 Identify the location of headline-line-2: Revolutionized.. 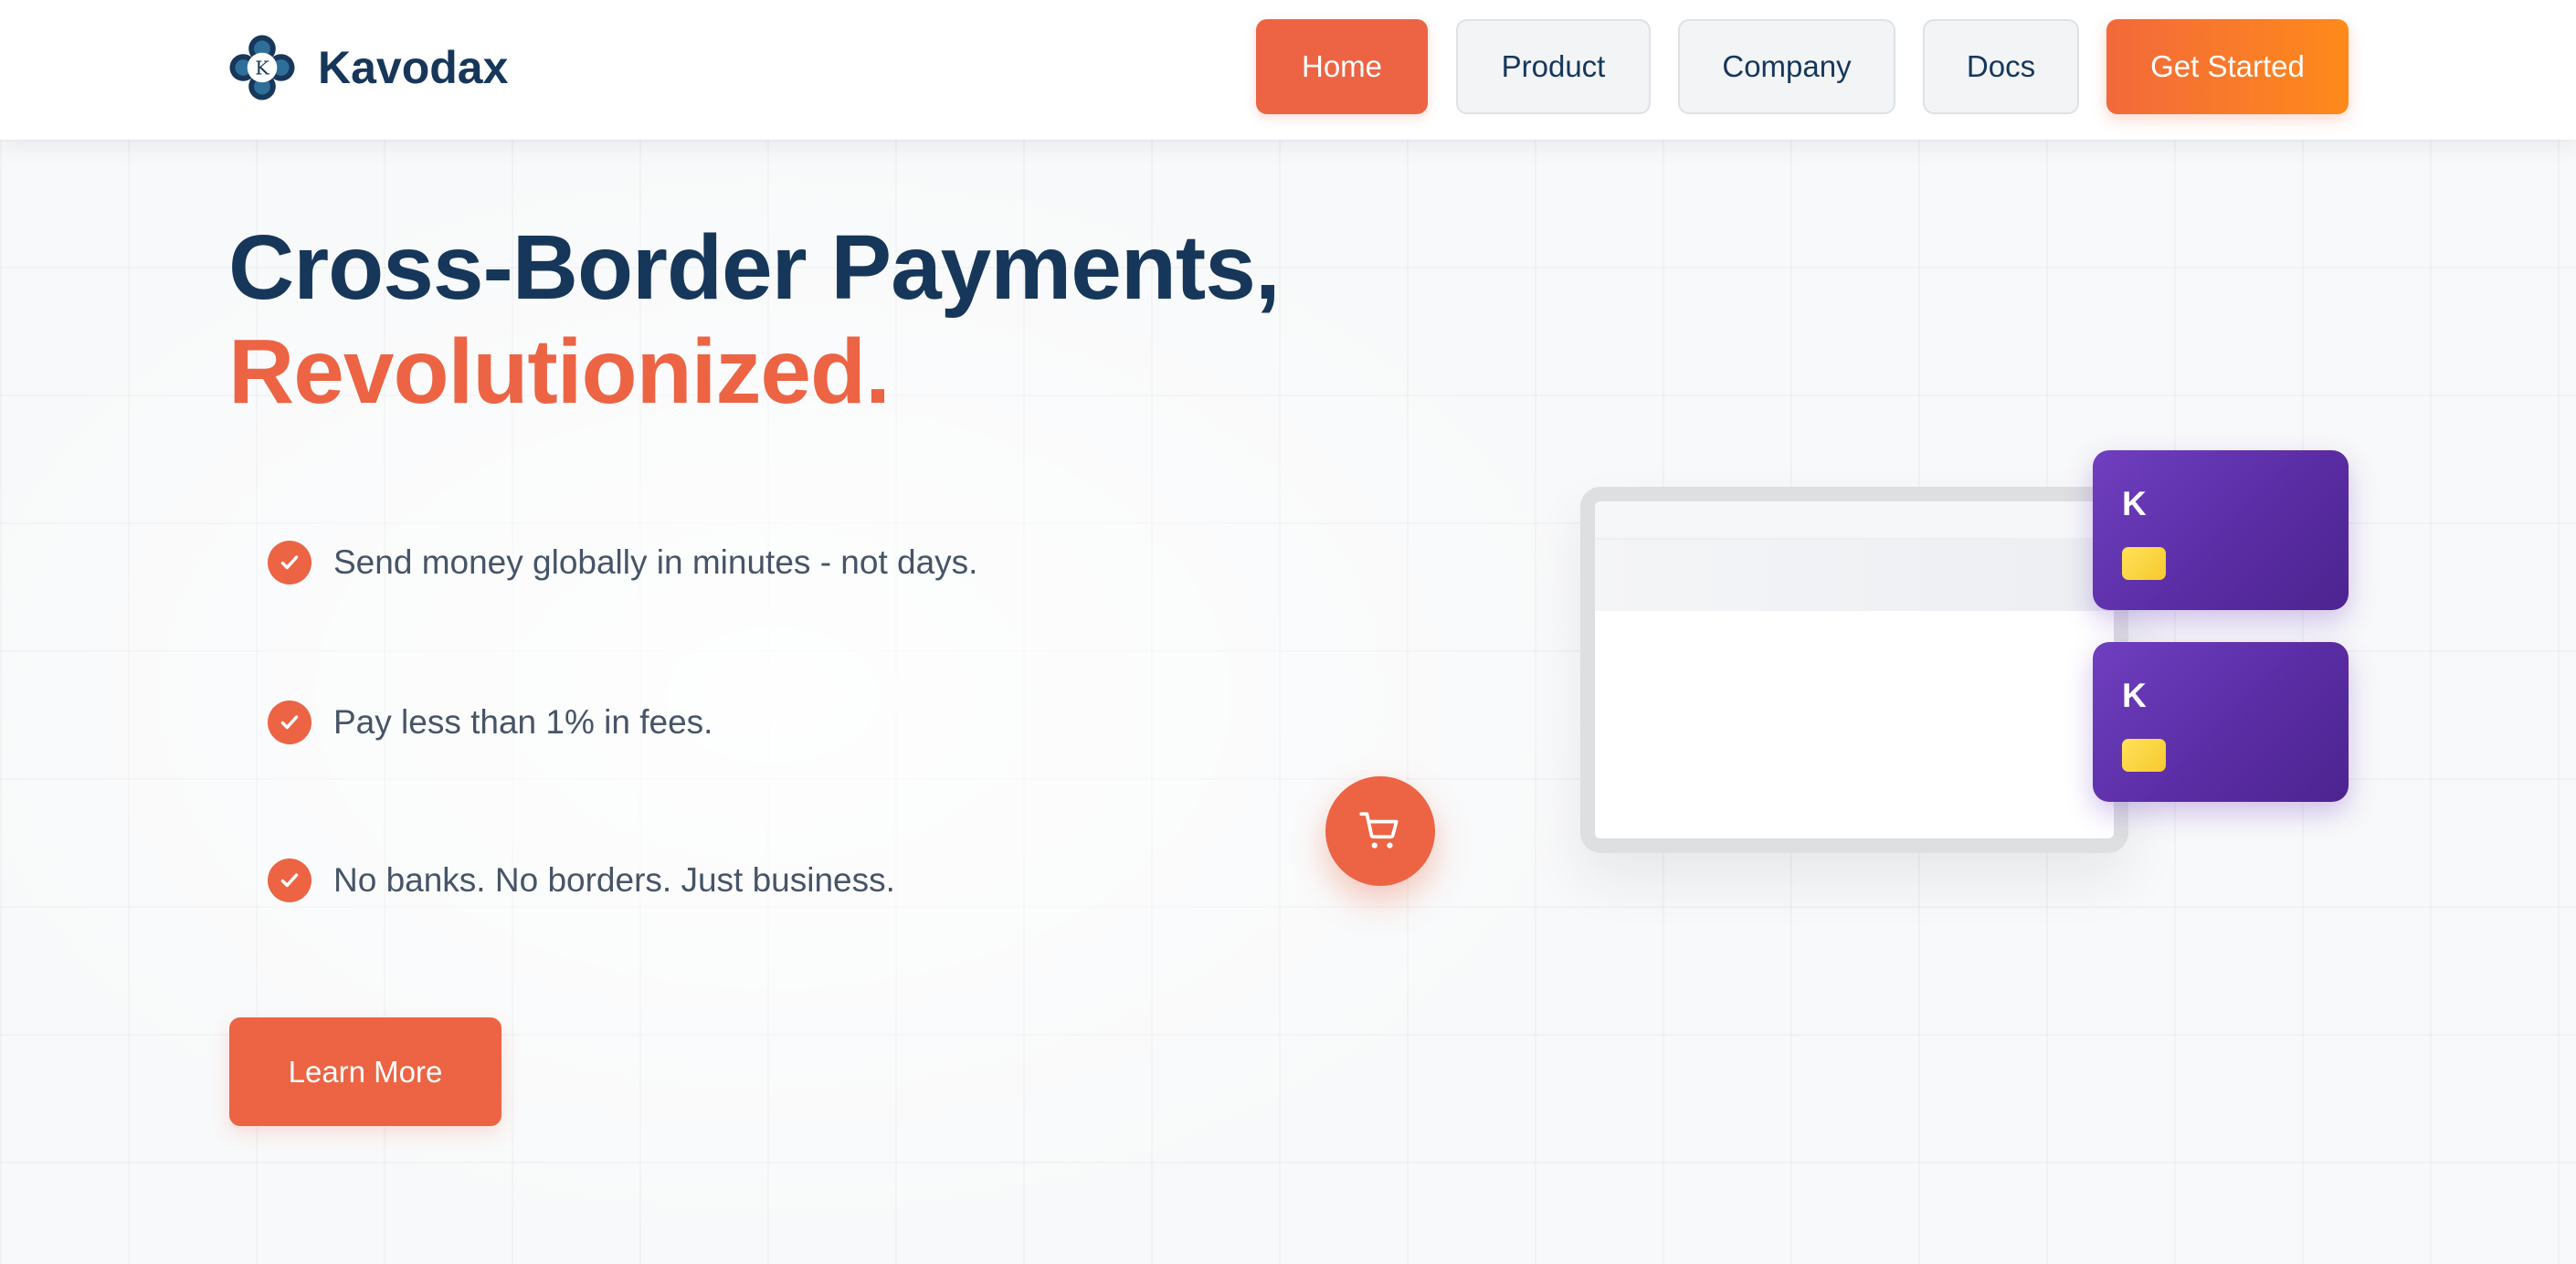
(559, 372).